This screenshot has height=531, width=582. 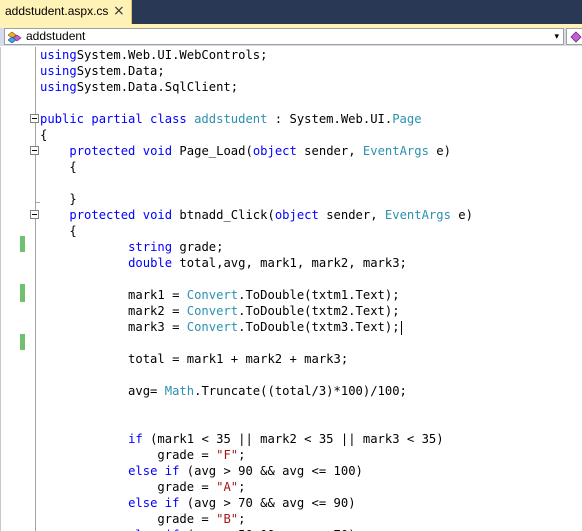 What do you see at coordinates (227, 487) in the screenshot?
I see `code-token: "A"` at bounding box center [227, 487].